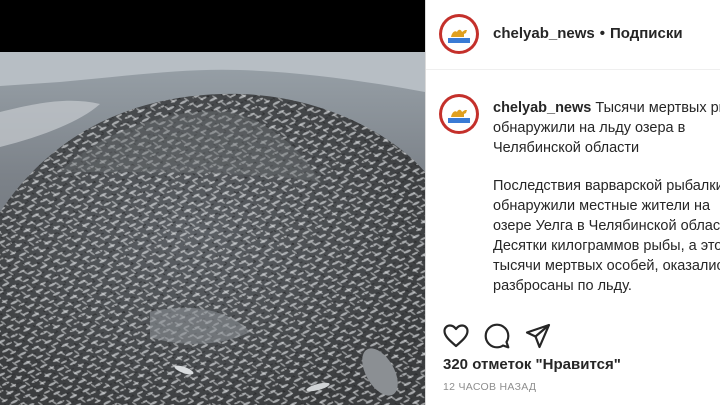 The image size is (720, 405). What do you see at coordinates (544, 33) in the screenshot?
I see `username-link: chelyab_news` at bounding box center [544, 33].